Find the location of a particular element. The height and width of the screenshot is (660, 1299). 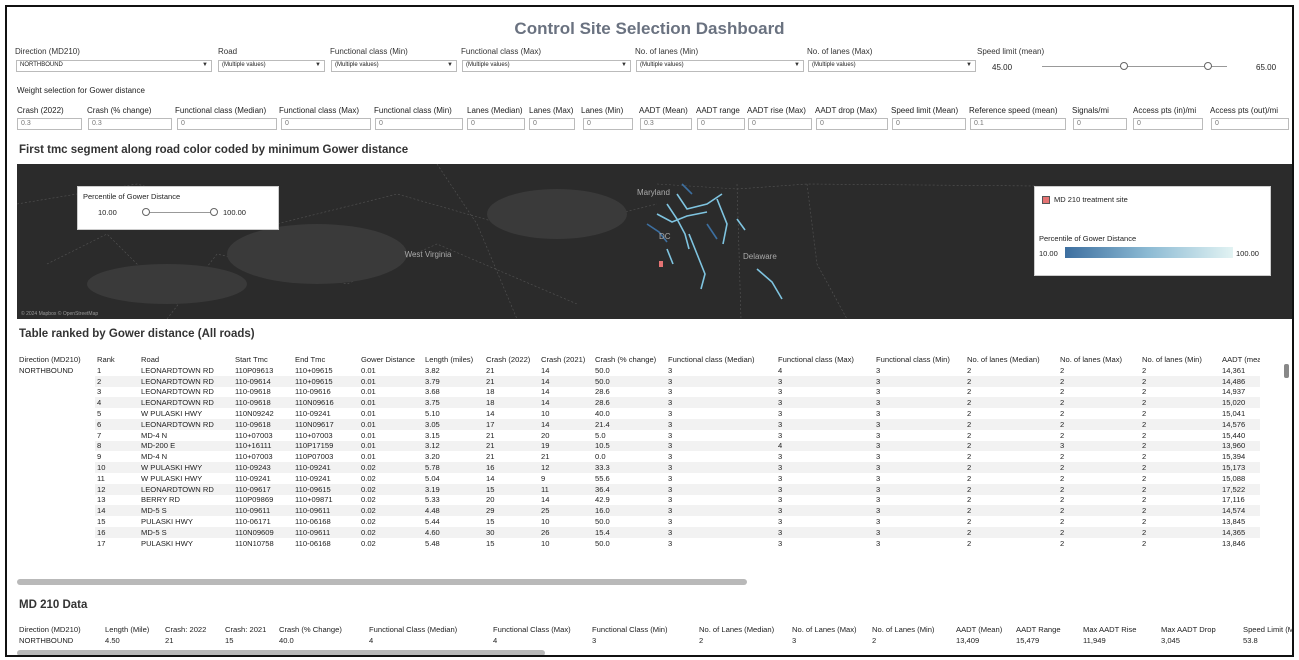

filter-road-select: (Multiple values) ▼ is located at coordinates (271, 66).